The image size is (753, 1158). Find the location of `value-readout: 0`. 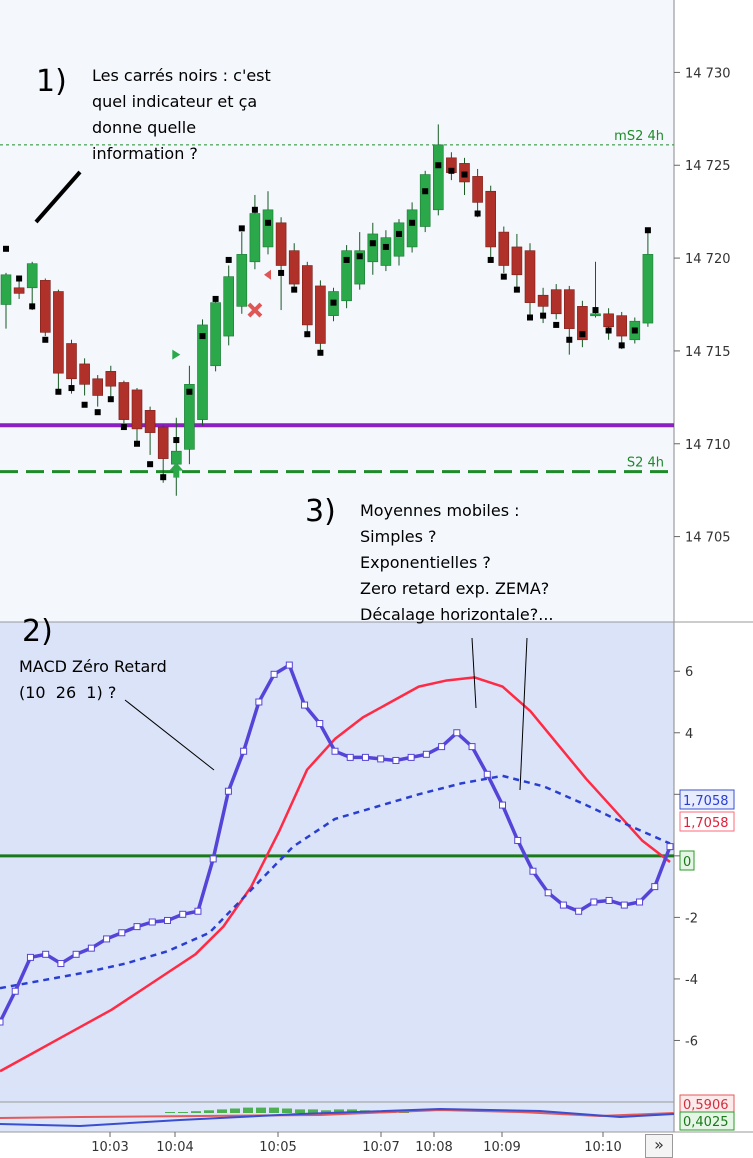

value-readout: 0 is located at coordinates (687, 862).